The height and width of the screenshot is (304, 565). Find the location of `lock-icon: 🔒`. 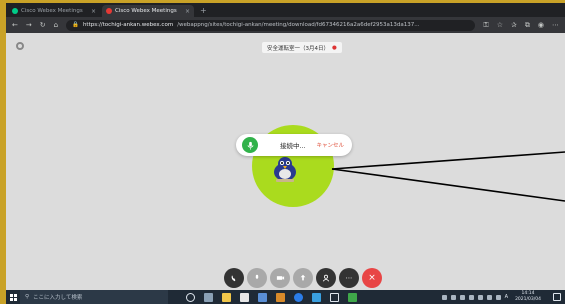

lock-icon: 🔒 is located at coordinates (75, 25).